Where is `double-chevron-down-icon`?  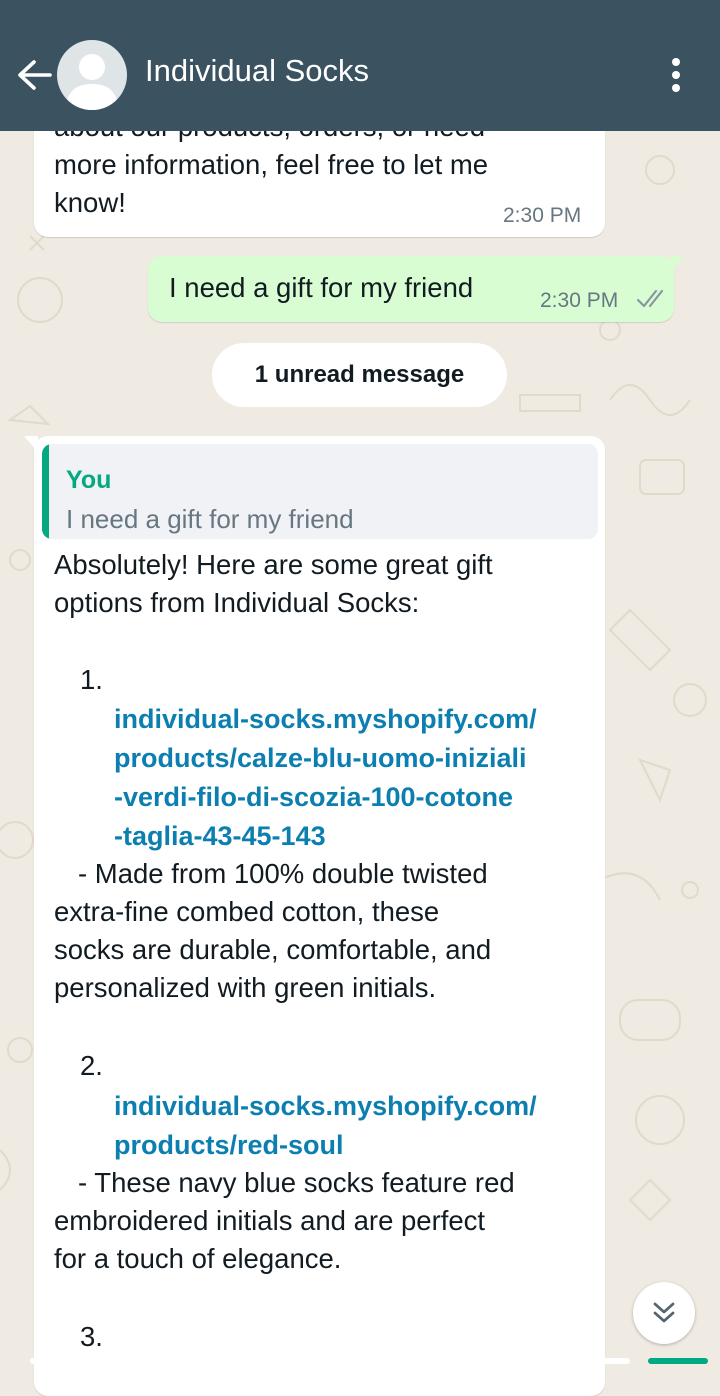 double-chevron-down-icon is located at coordinates (664, 1312).